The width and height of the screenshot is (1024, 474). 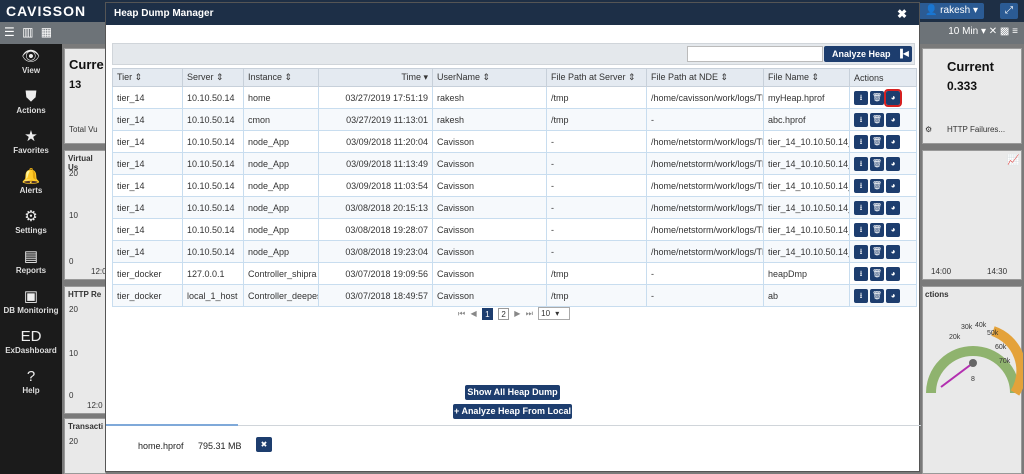 I want to click on remove-file-button: ✖, so click(x=264, y=444).